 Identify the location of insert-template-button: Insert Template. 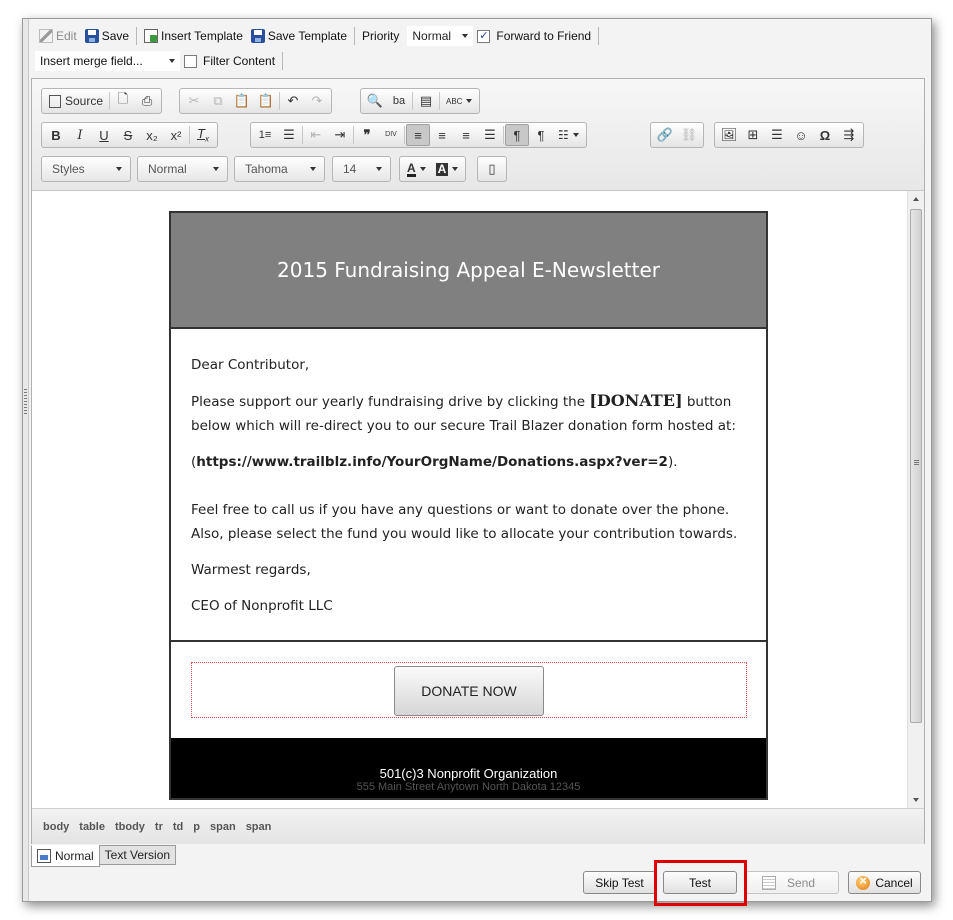
(193, 36).